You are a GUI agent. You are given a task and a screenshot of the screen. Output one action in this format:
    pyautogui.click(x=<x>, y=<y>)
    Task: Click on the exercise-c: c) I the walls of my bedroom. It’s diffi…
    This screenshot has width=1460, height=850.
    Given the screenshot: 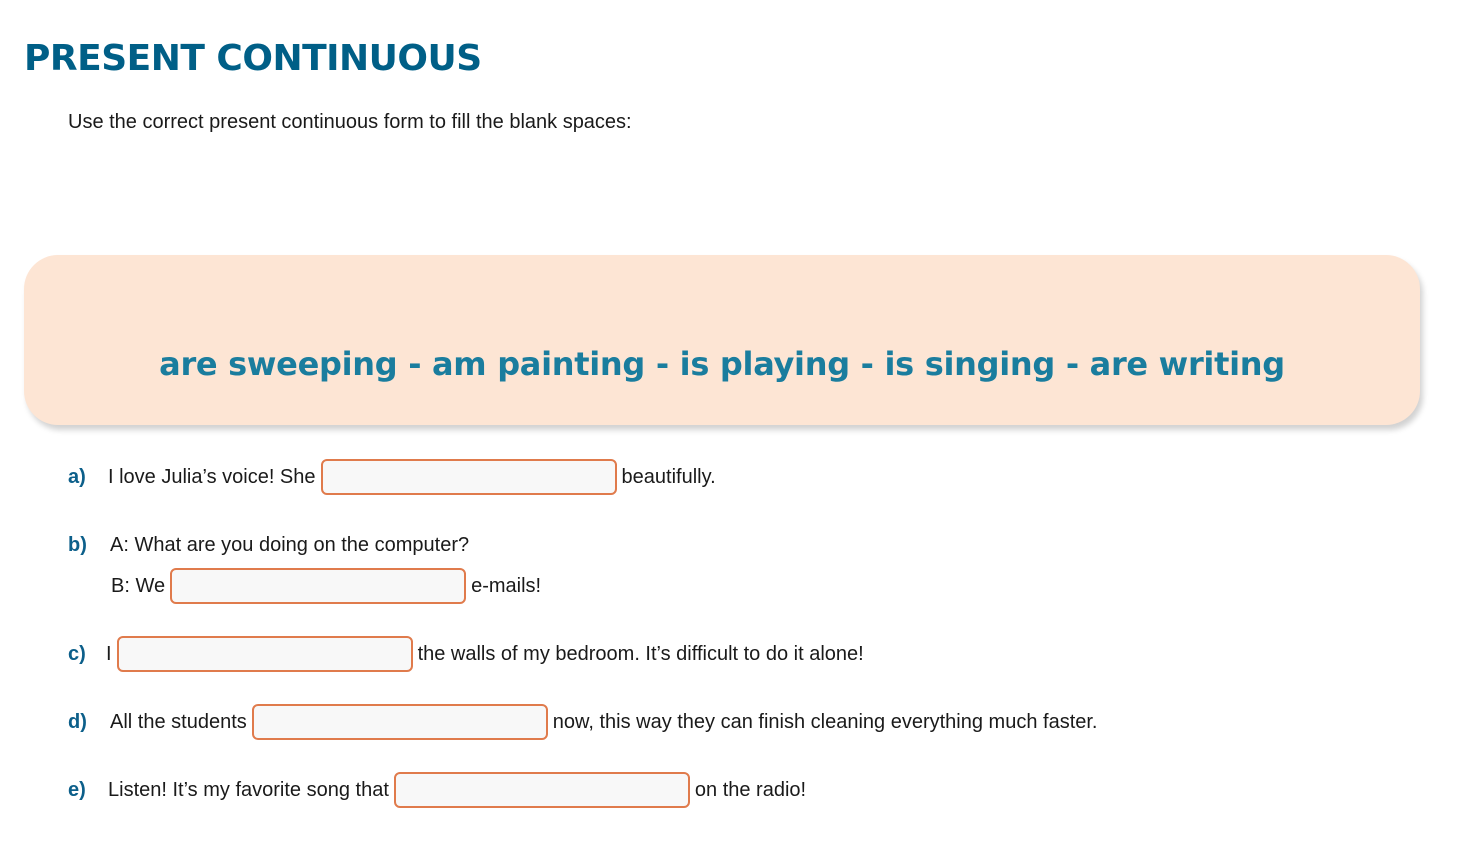 What is the action you would take?
    pyautogui.click(x=466, y=654)
    